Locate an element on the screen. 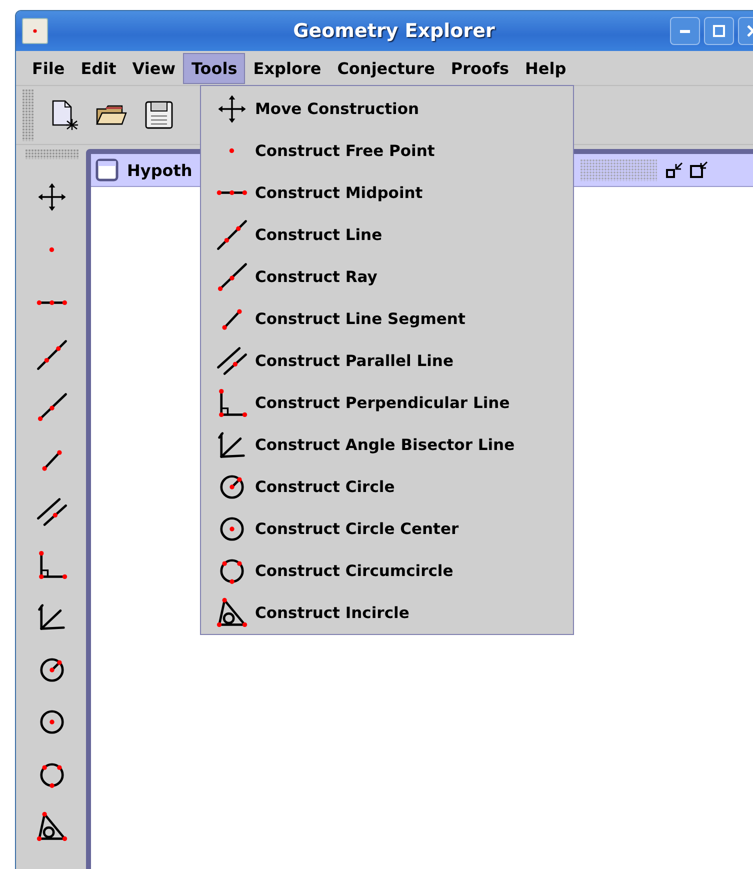  minimize-button is located at coordinates (685, 31).